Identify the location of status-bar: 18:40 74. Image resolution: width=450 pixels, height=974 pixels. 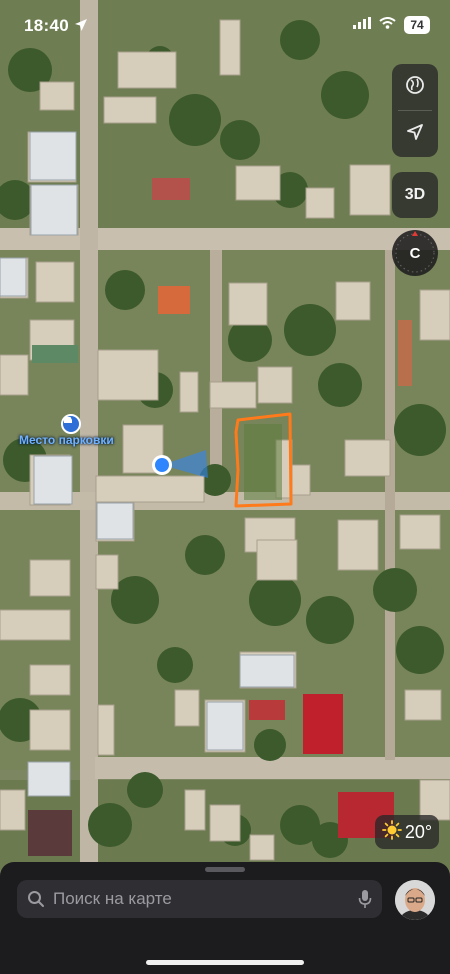
(225, 27).